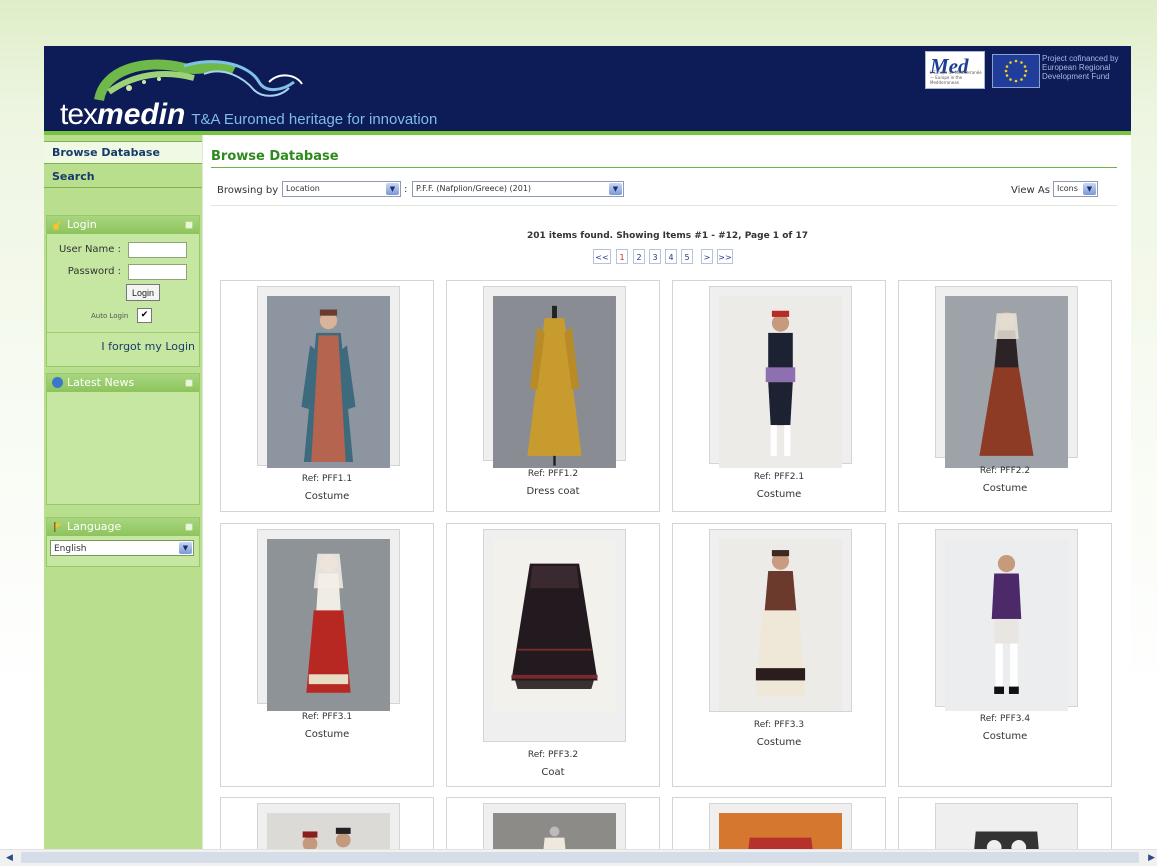 Image resolution: width=1157 pixels, height=866 pixels. I want to click on view-as-value: Icons, so click(1067, 188).